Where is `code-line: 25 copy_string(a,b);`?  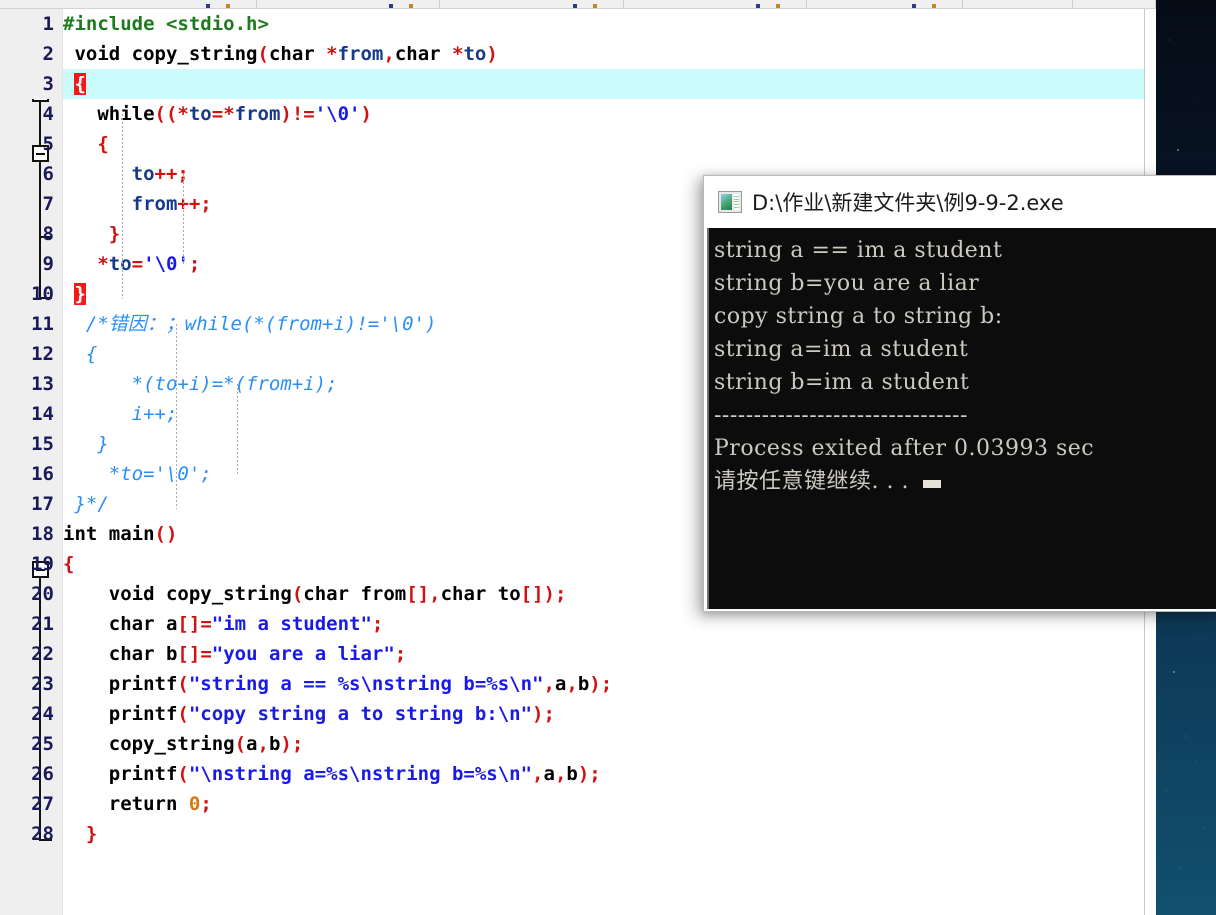 code-line: 25 copy_string(a,b); is located at coordinates (572, 744).